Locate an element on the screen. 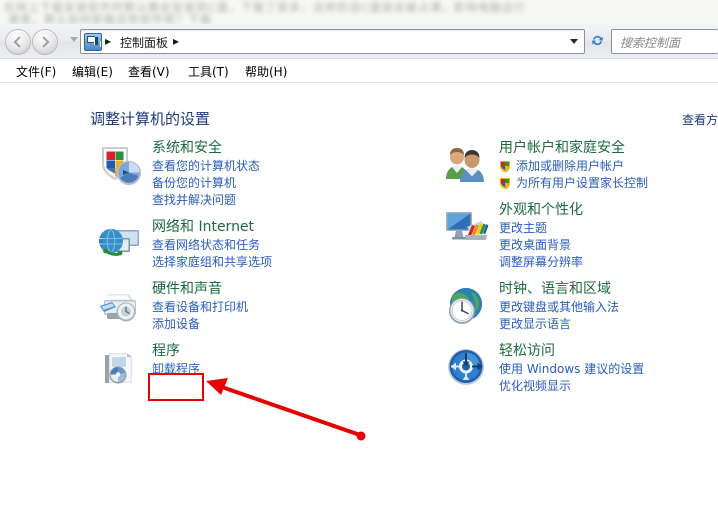 The height and width of the screenshot is (506, 718). network-internet-globe-icon is located at coordinates (120, 243).